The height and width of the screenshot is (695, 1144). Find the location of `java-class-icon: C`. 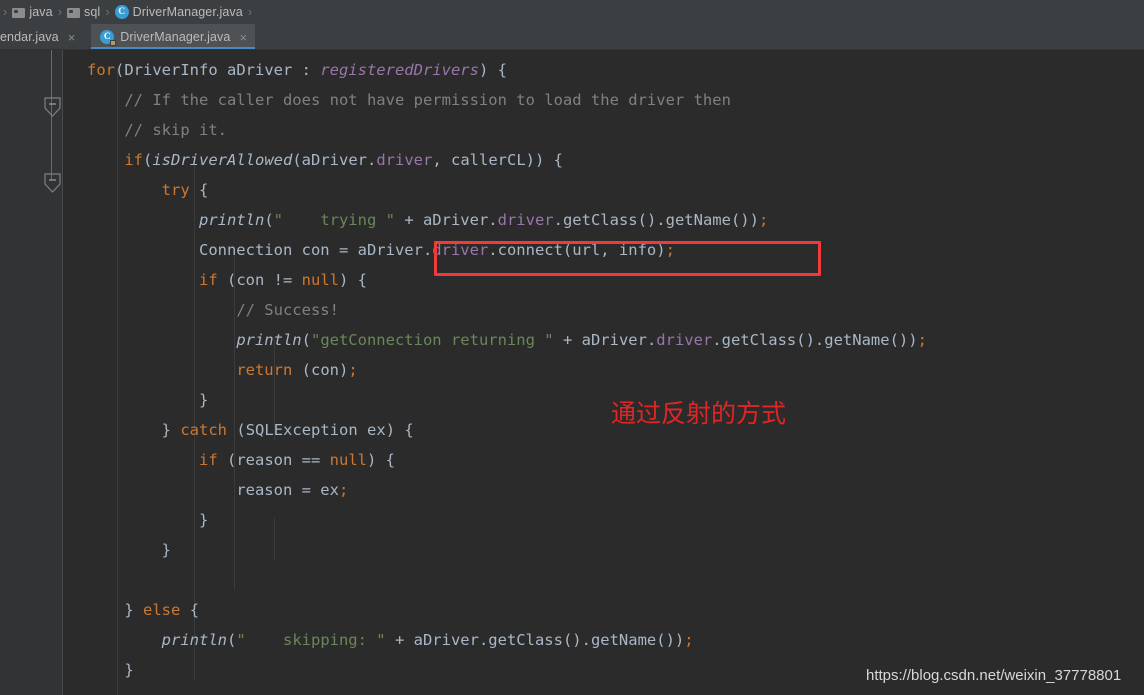

java-class-icon: C is located at coordinates (121, 12).